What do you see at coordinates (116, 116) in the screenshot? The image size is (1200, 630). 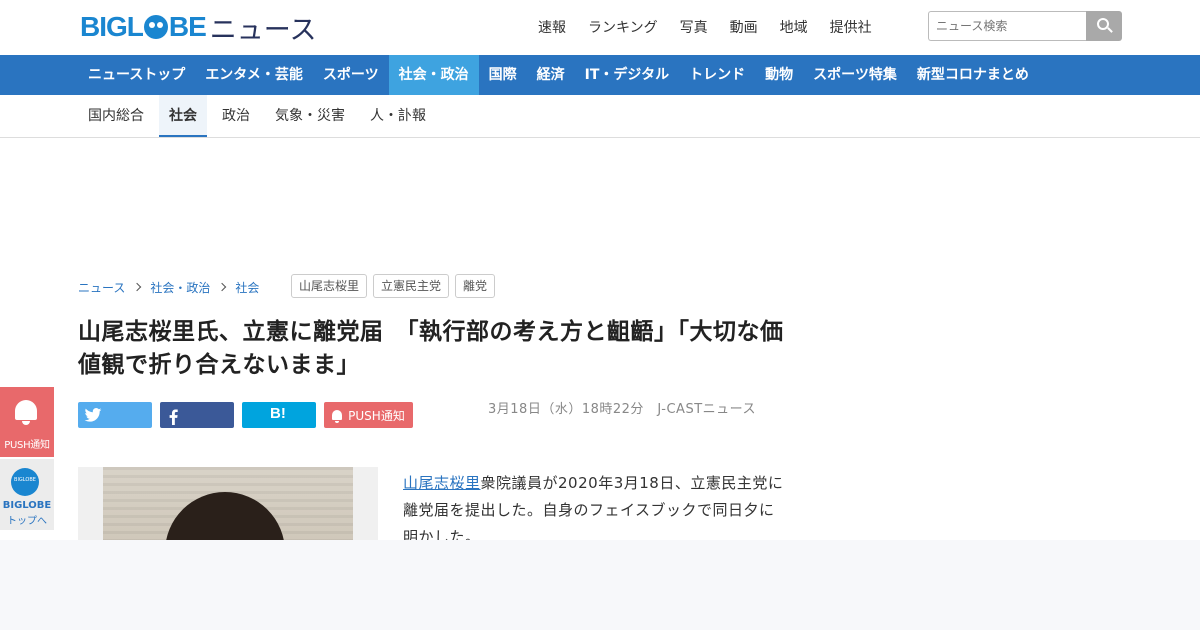 I see `subcategory-tab: 国内総合` at bounding box center [116, 116].